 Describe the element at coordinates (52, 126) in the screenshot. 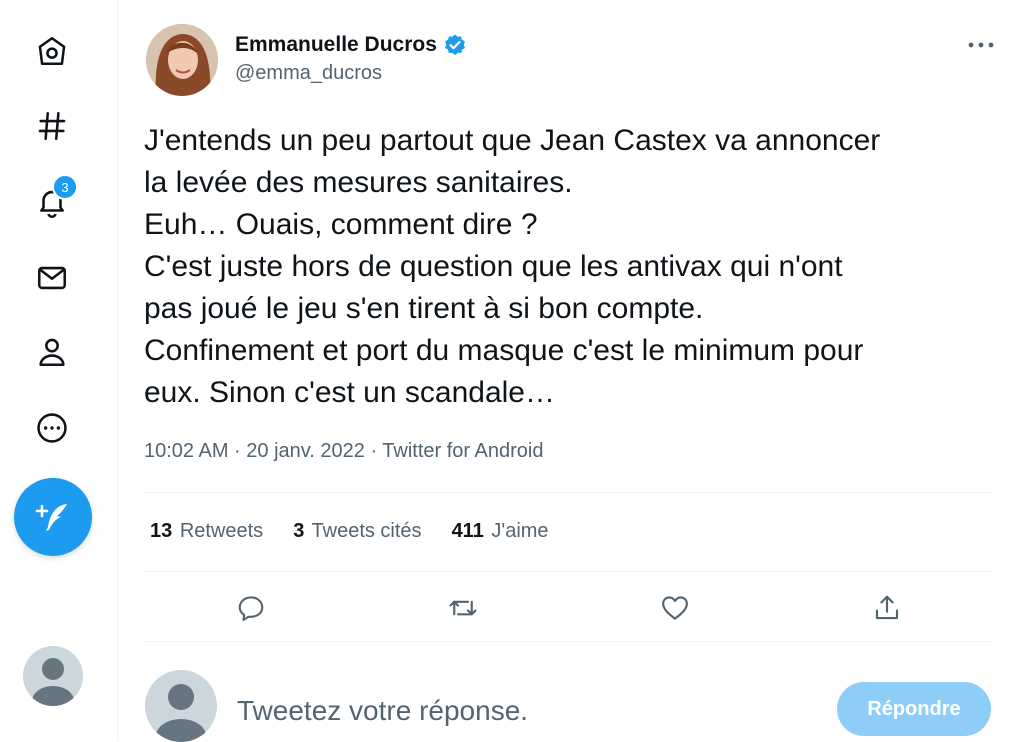

I see `explore-hashtag-icon` at that location.